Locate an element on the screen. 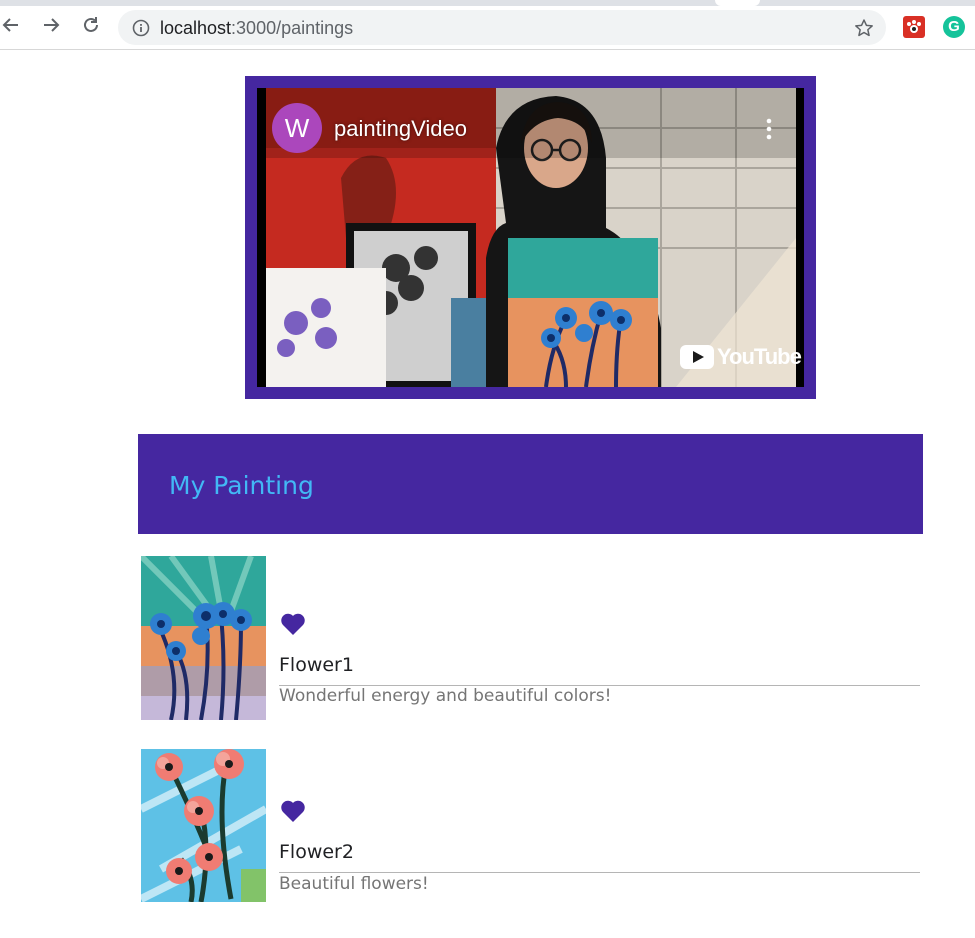 This screenshot has height=938, width=975. list-item: Flower2 Beautiful flowers! is located at coordinates (530, 825).